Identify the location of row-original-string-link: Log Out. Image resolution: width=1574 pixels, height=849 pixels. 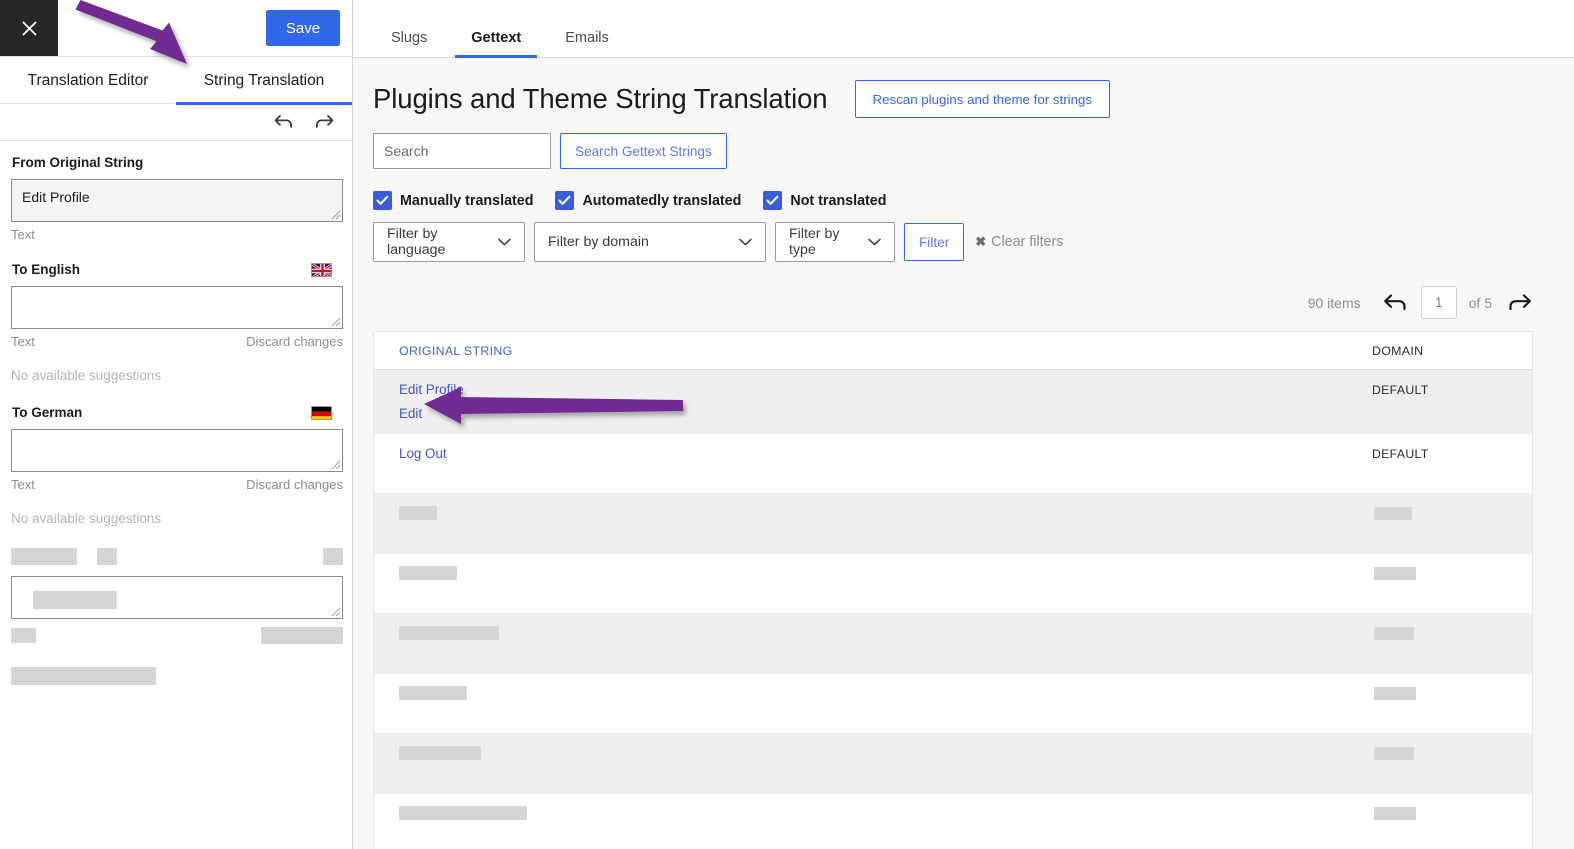
(885, 453).